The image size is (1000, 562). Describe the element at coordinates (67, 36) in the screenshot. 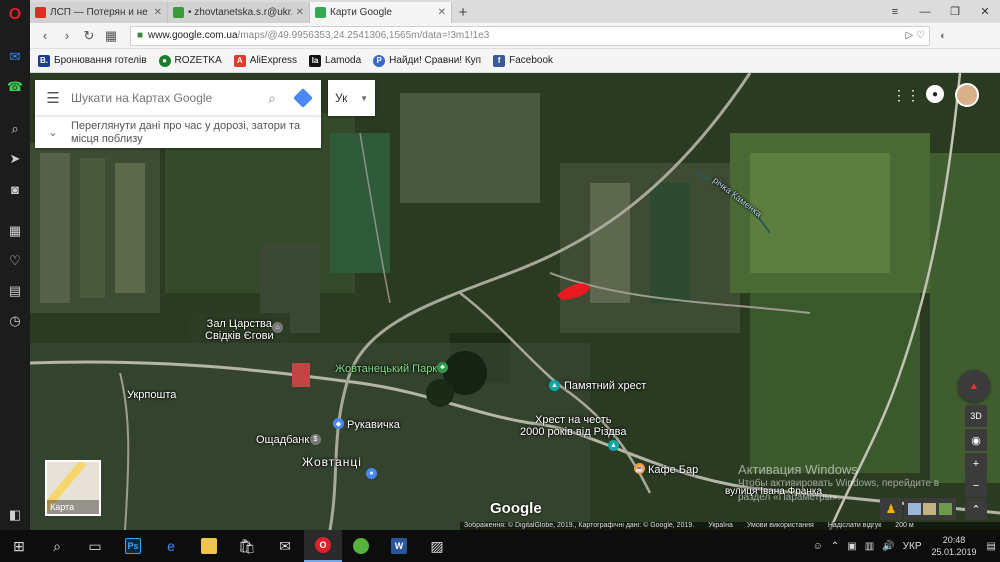

I see `forward-button: ›` at that location.